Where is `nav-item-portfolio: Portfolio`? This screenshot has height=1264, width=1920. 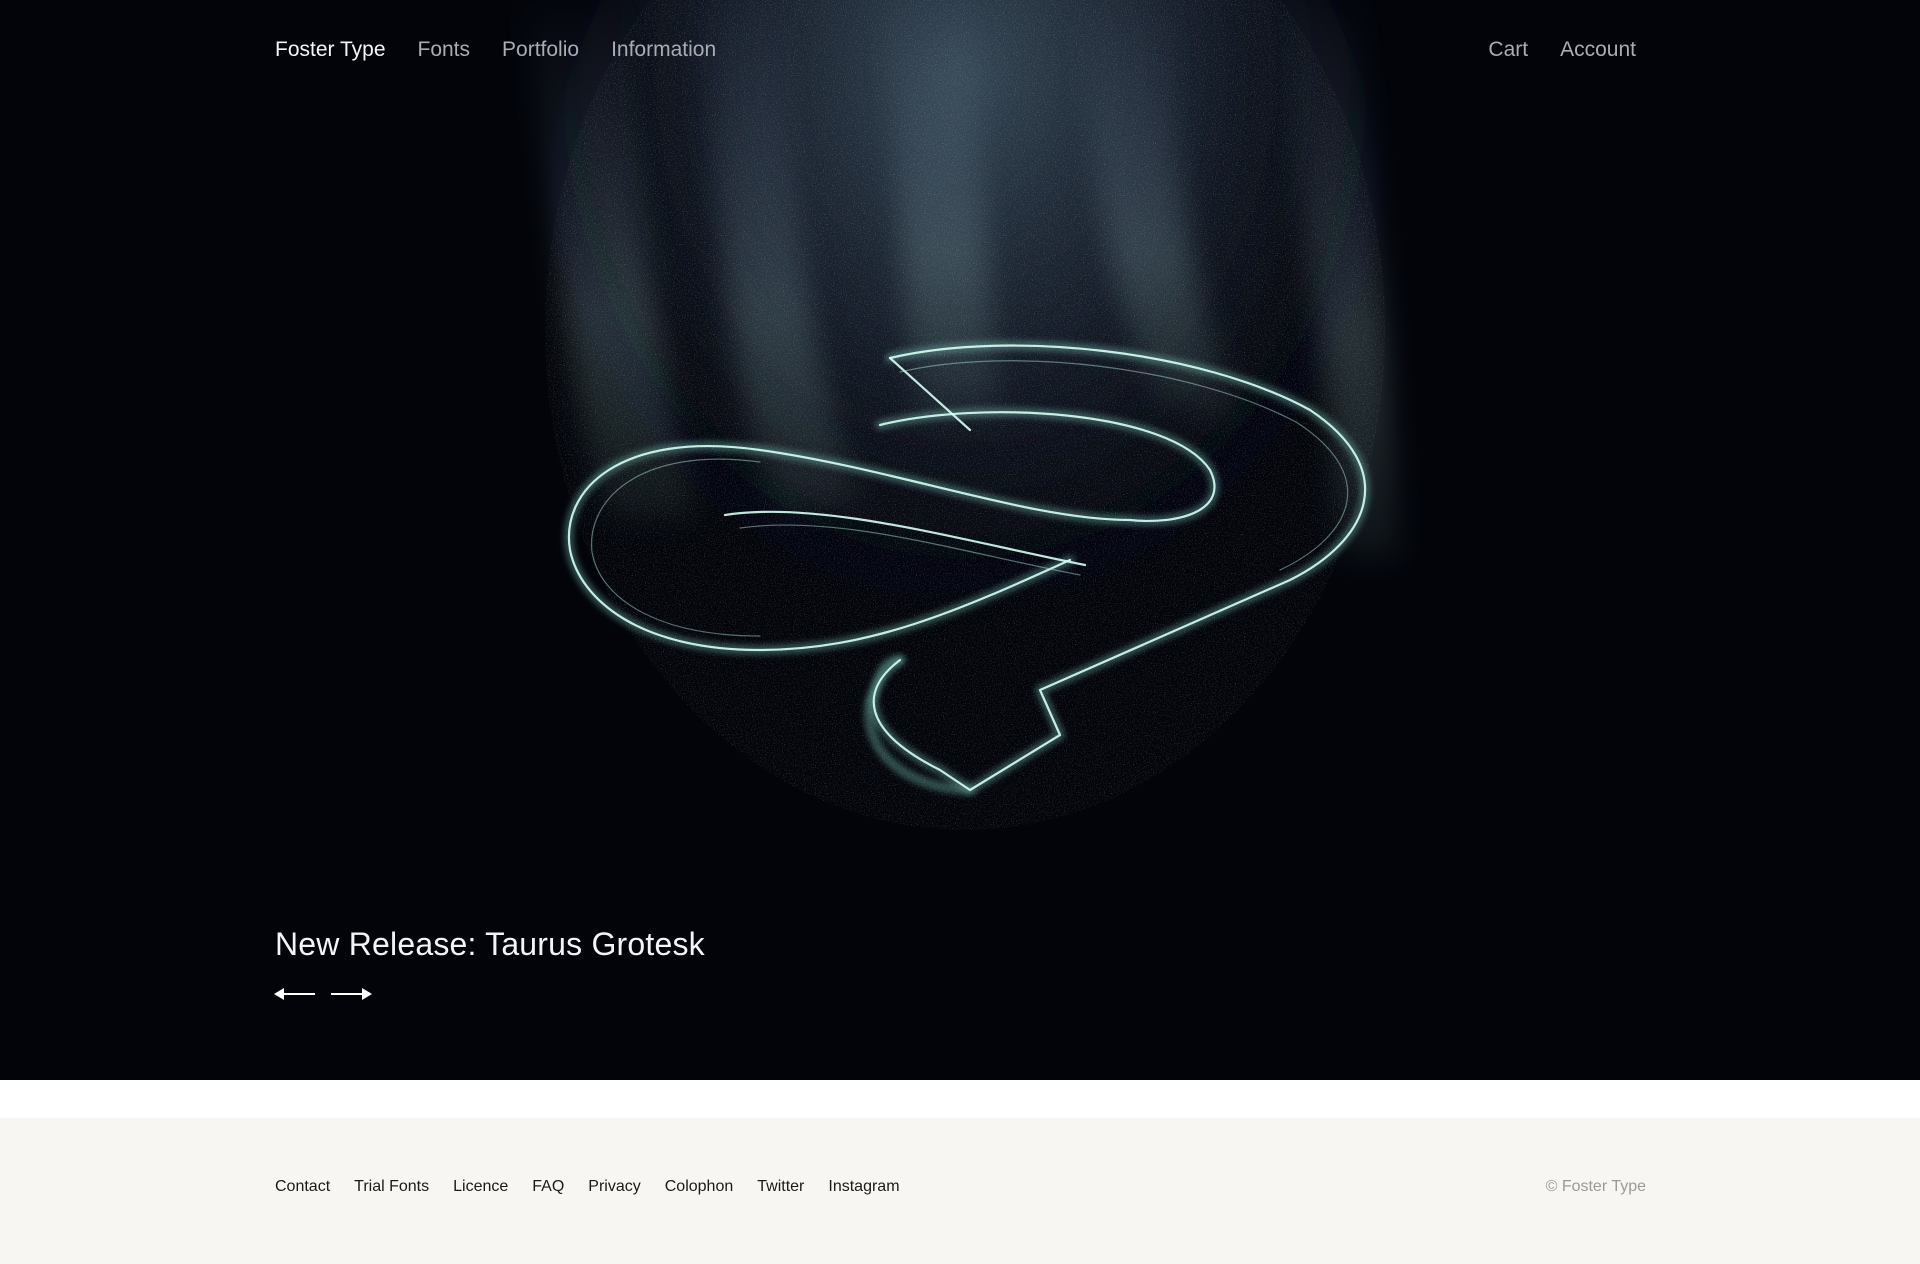 nav-item-portfolio: Portfolio is located at coordinates (540, 50).